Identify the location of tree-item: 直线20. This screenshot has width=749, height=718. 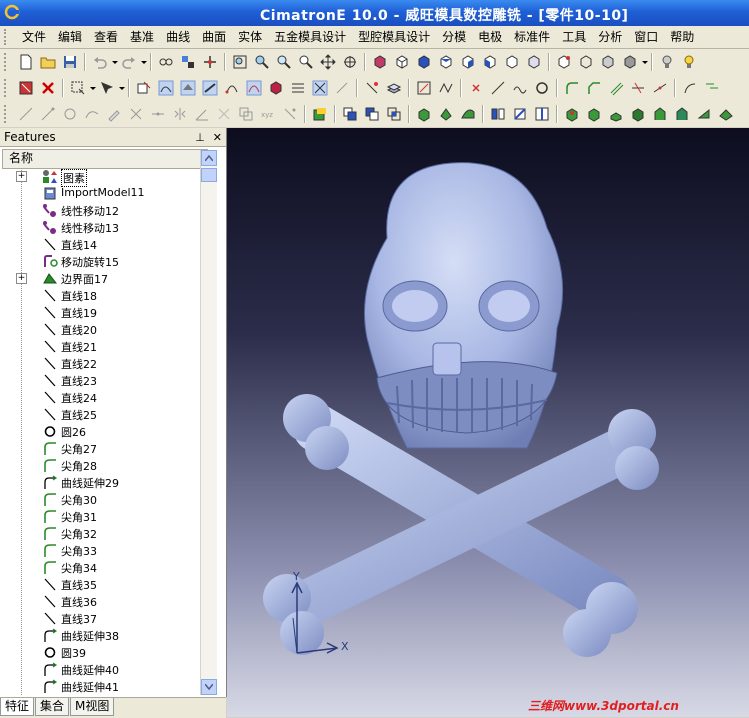
(99, 329).